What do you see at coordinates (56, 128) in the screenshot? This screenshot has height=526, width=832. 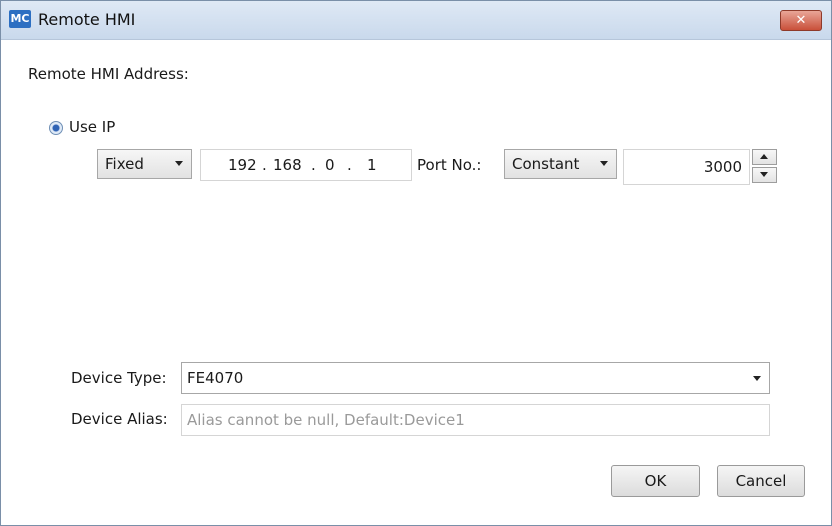 I see `use-ip-radio` at bounding box center [56, 128].